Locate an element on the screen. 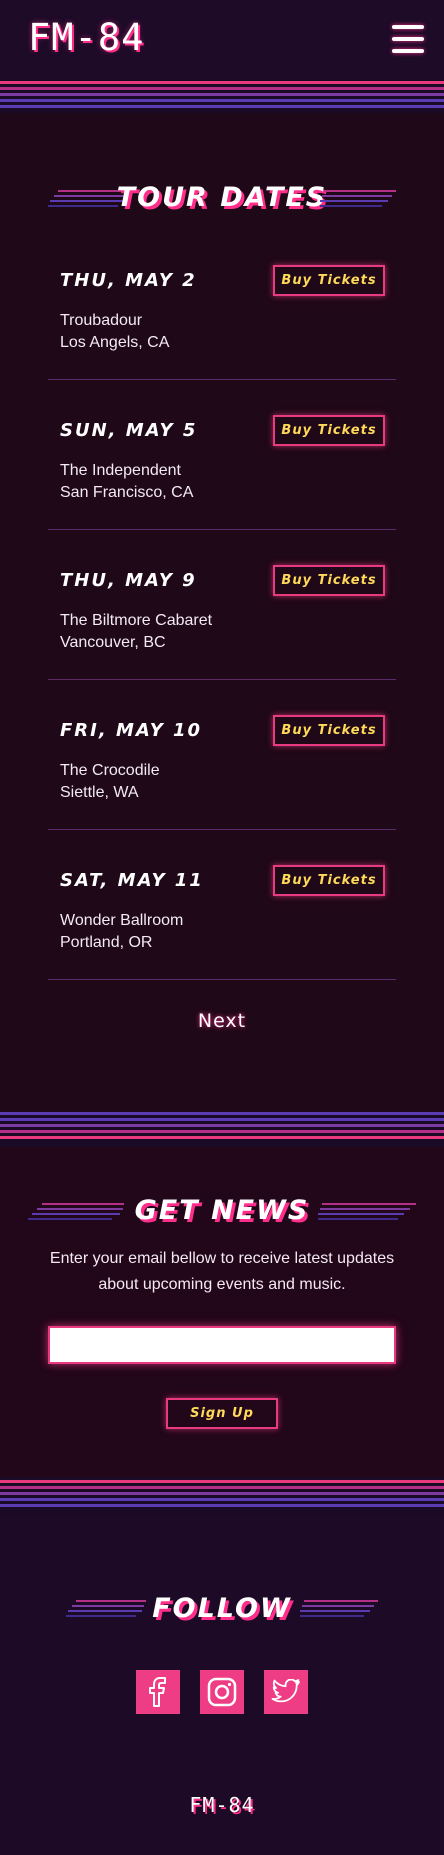 The height and width of the screenshot is (1855, 444). follow-top-stripes is located at coordinates (222, 1495).